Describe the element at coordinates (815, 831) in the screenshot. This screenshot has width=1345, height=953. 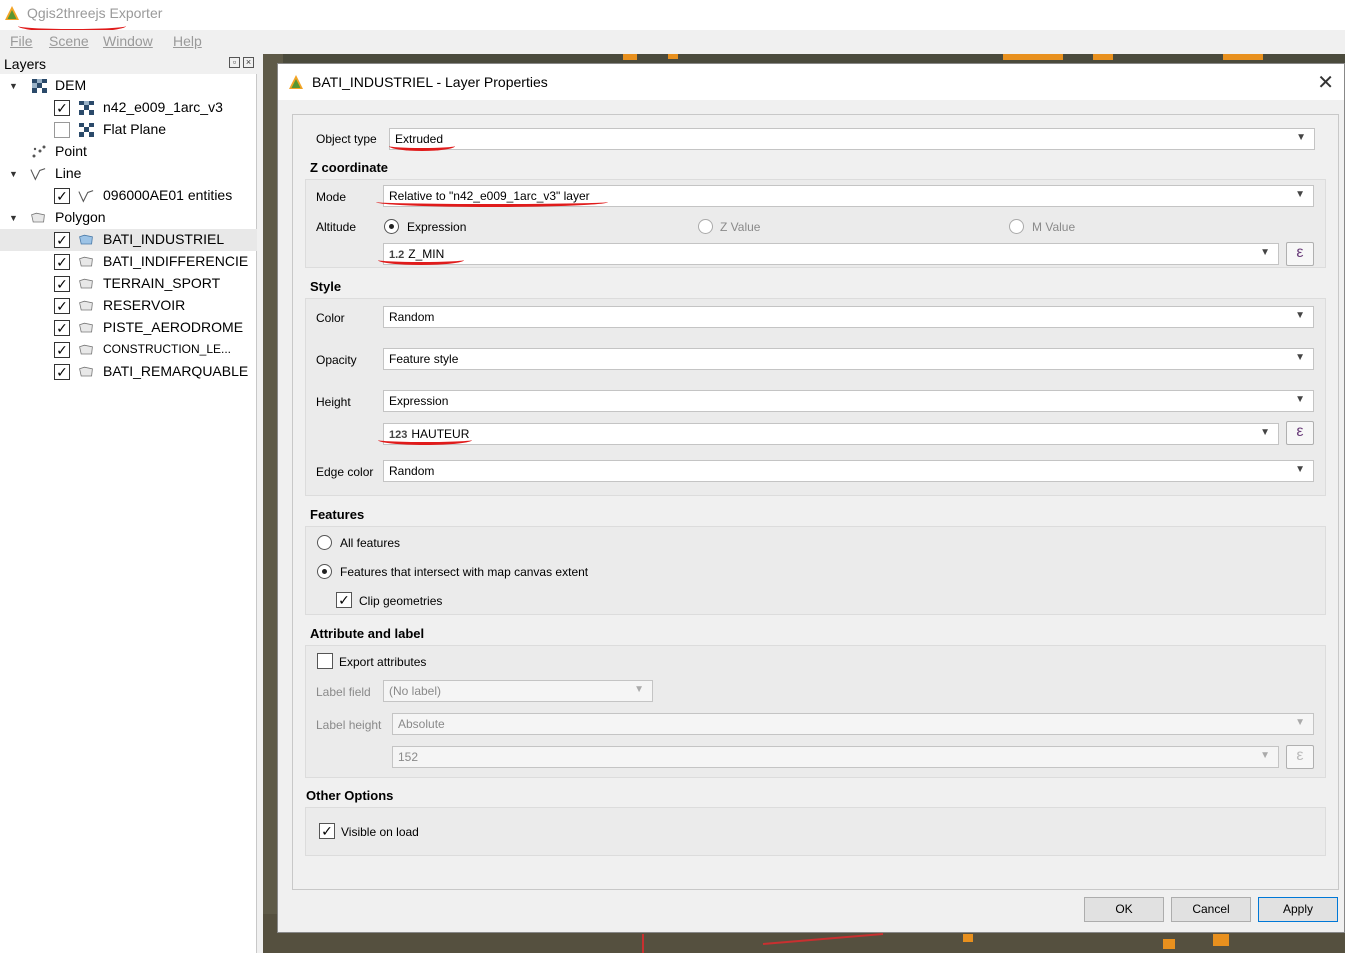
I see `other-options-group: ✓ Visible on load` at that location.